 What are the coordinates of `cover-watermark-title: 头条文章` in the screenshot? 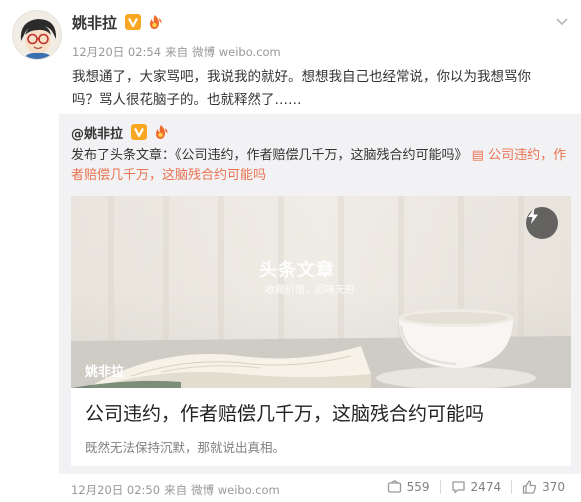 It's located at (297, 270).